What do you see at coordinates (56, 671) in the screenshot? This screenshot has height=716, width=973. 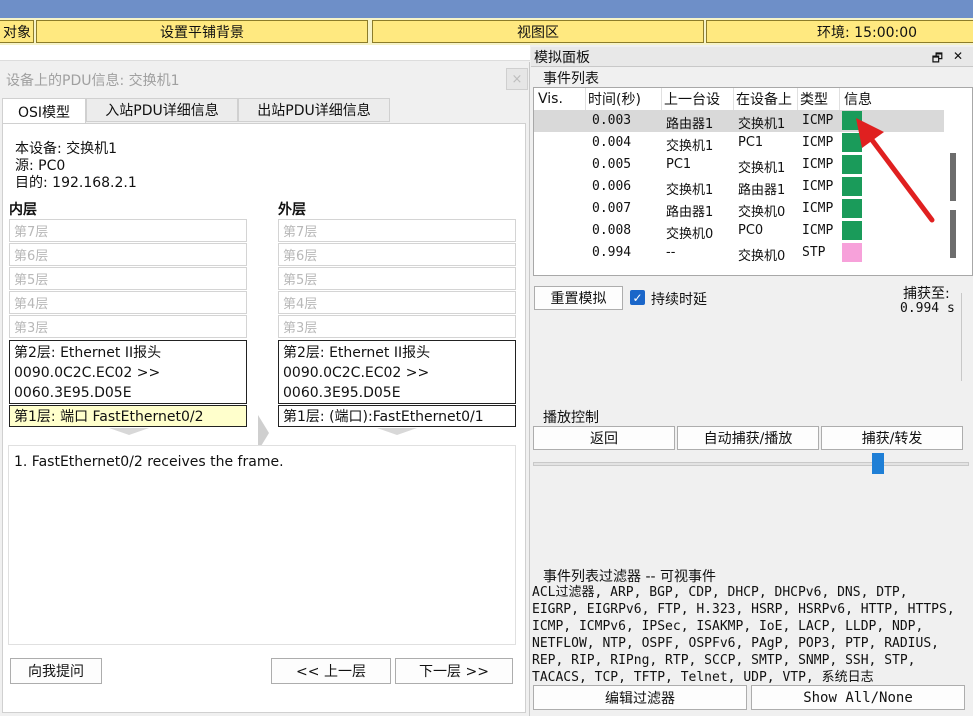 I see `challenge-me-button: 向我提问` at bounding box center [56, 671].